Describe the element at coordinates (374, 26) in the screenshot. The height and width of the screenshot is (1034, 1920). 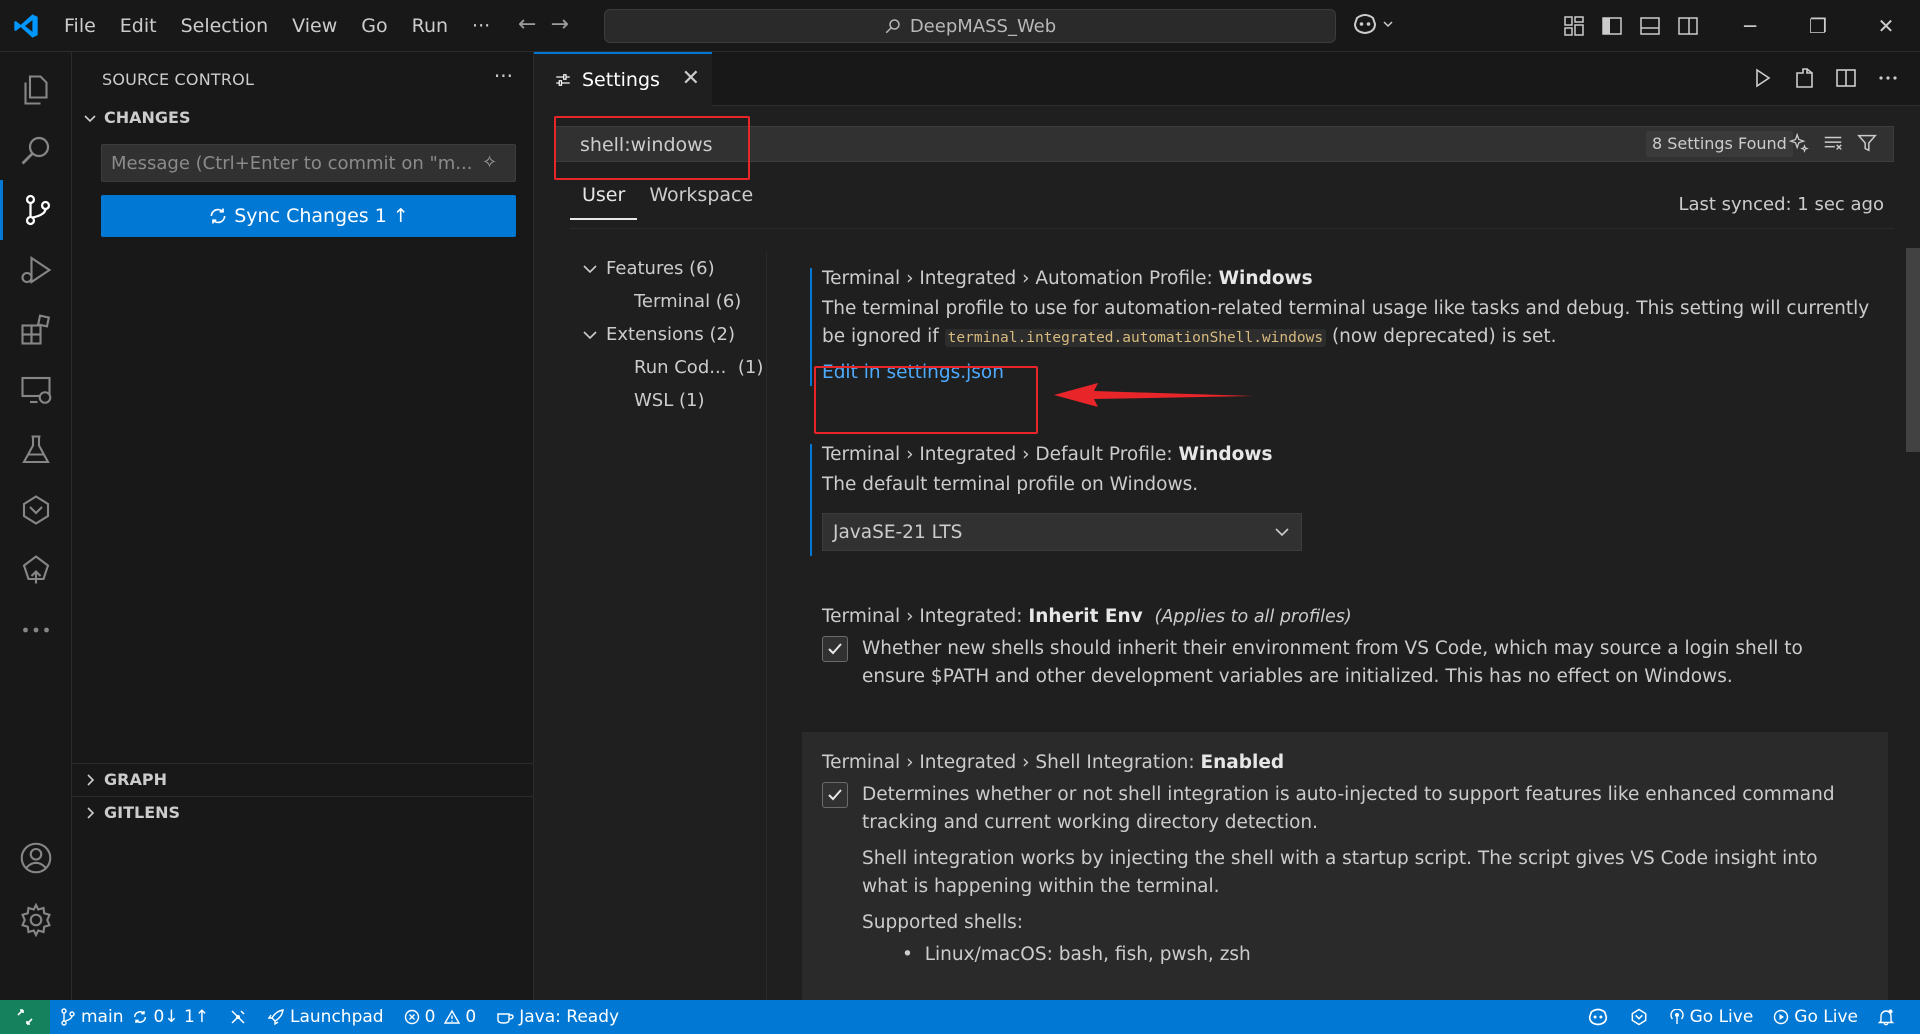
I see `menu-go: Go` at that location.